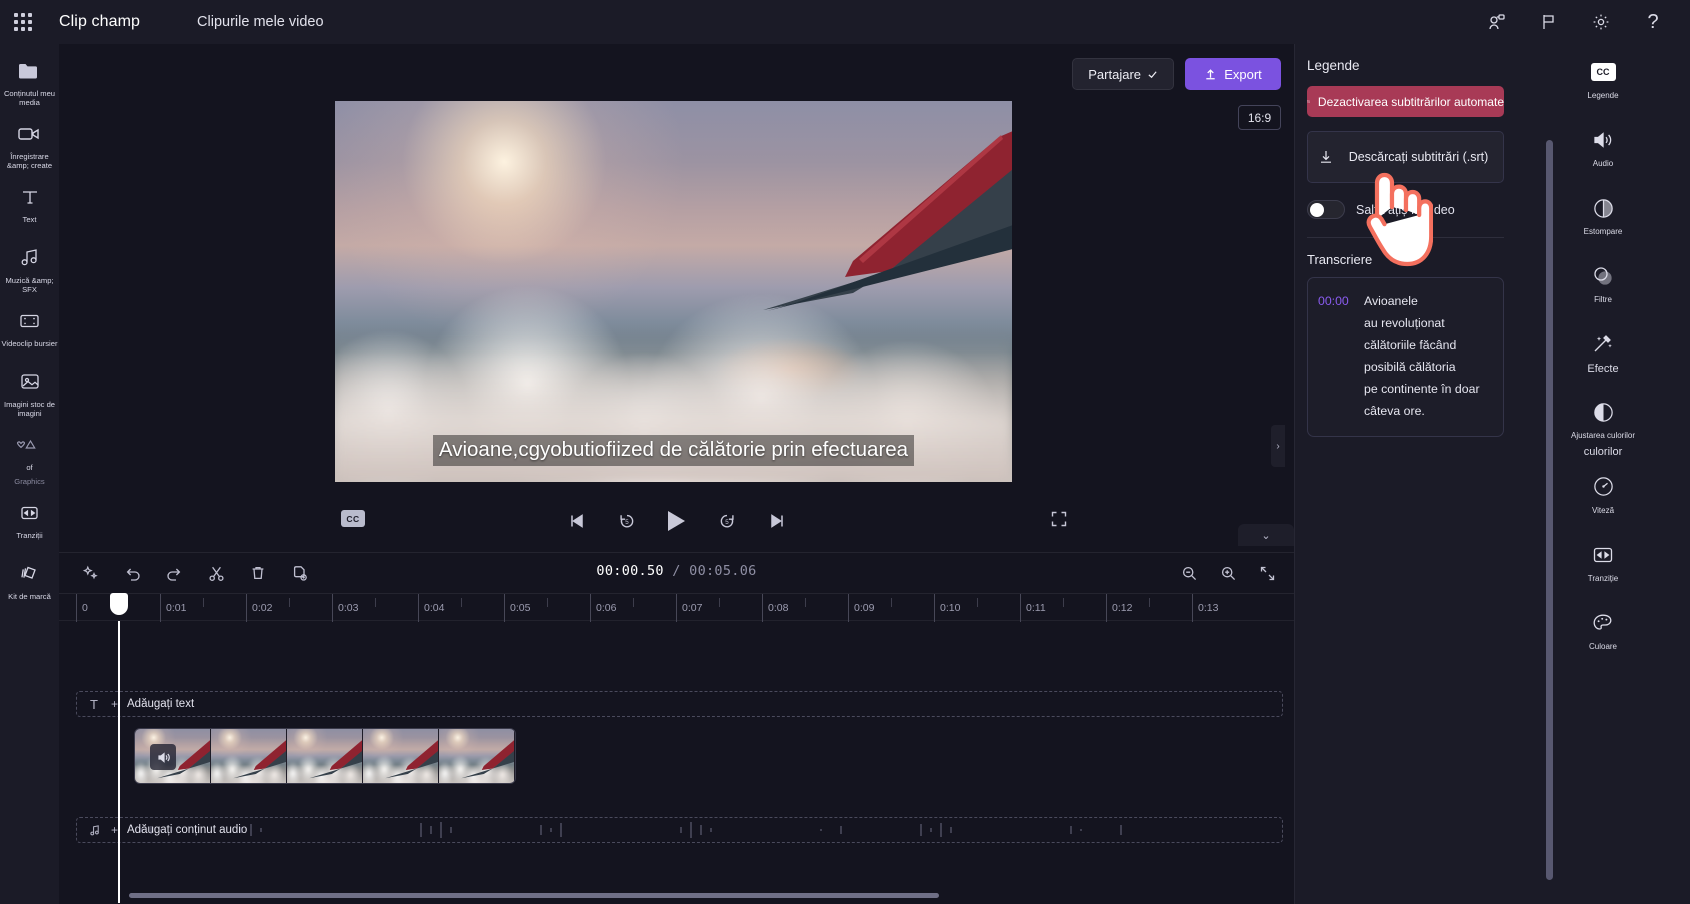  Describe the element at coordinates (1603, 82) in the screenshot. I see `rail-item-captions: CC Legende` at that location.